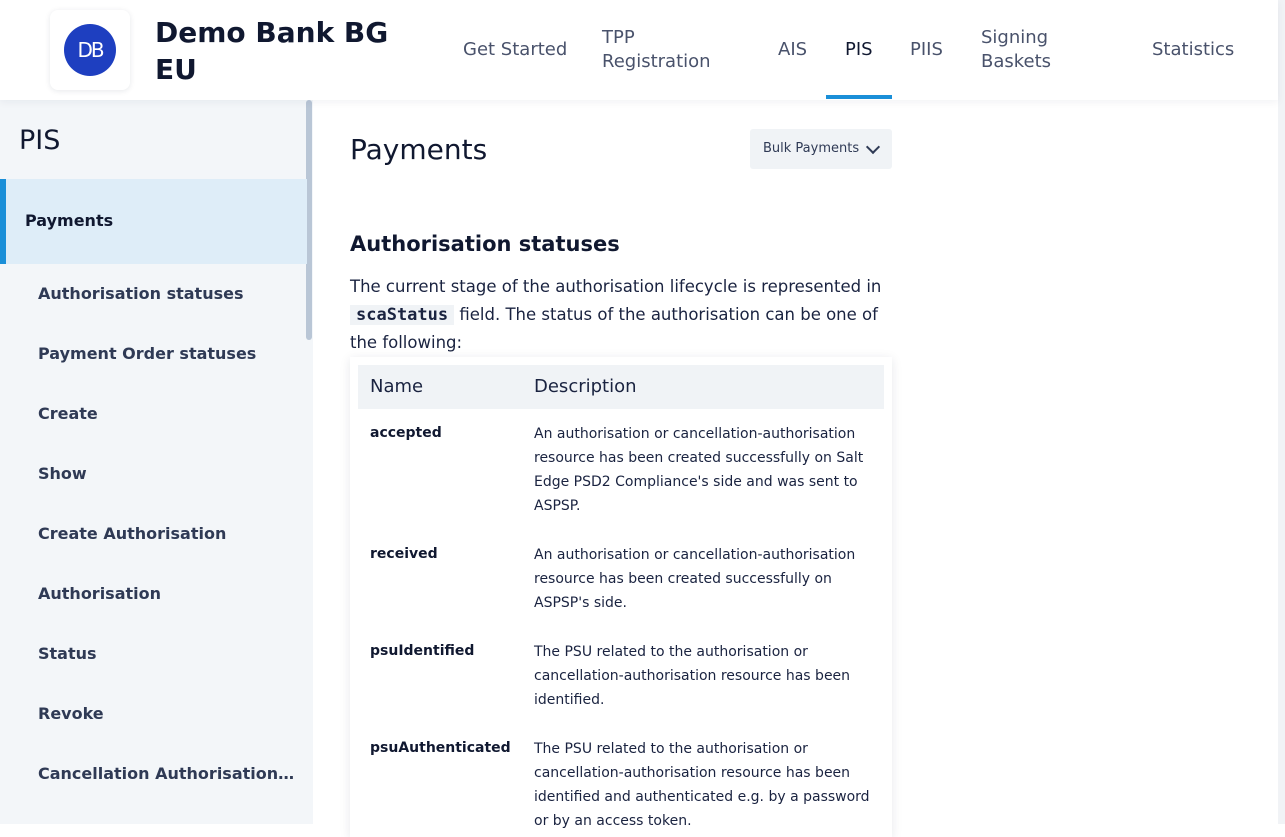 This screenshot has height=837, width=1285. What do you see at coordinates (419, 149) in the screenshot?
I see `page-title: Payments` at bounding box center [419, 149].